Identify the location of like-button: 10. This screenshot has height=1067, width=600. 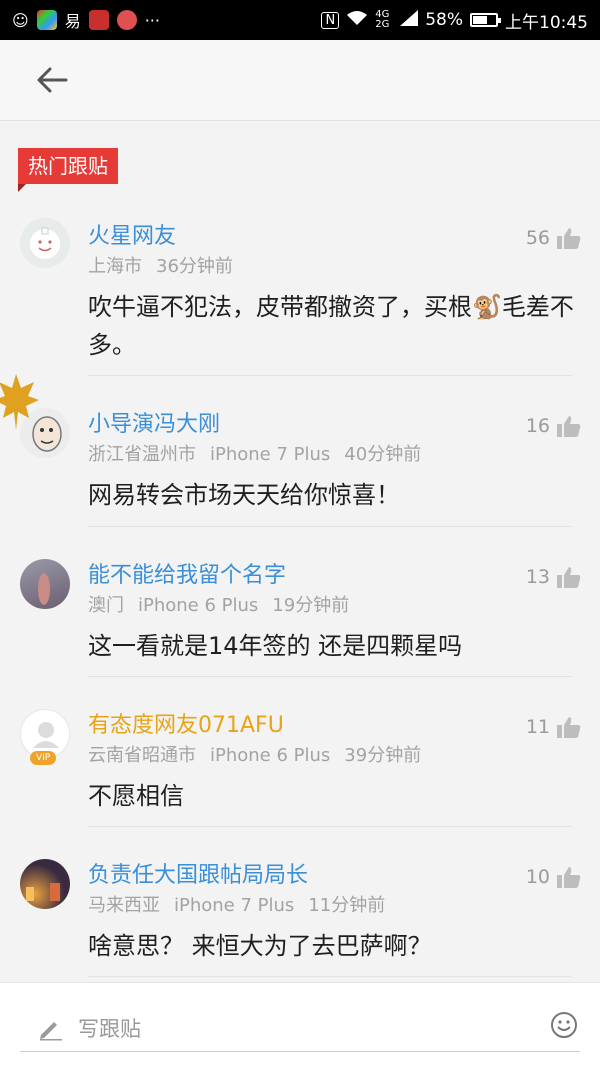
(554, 877).